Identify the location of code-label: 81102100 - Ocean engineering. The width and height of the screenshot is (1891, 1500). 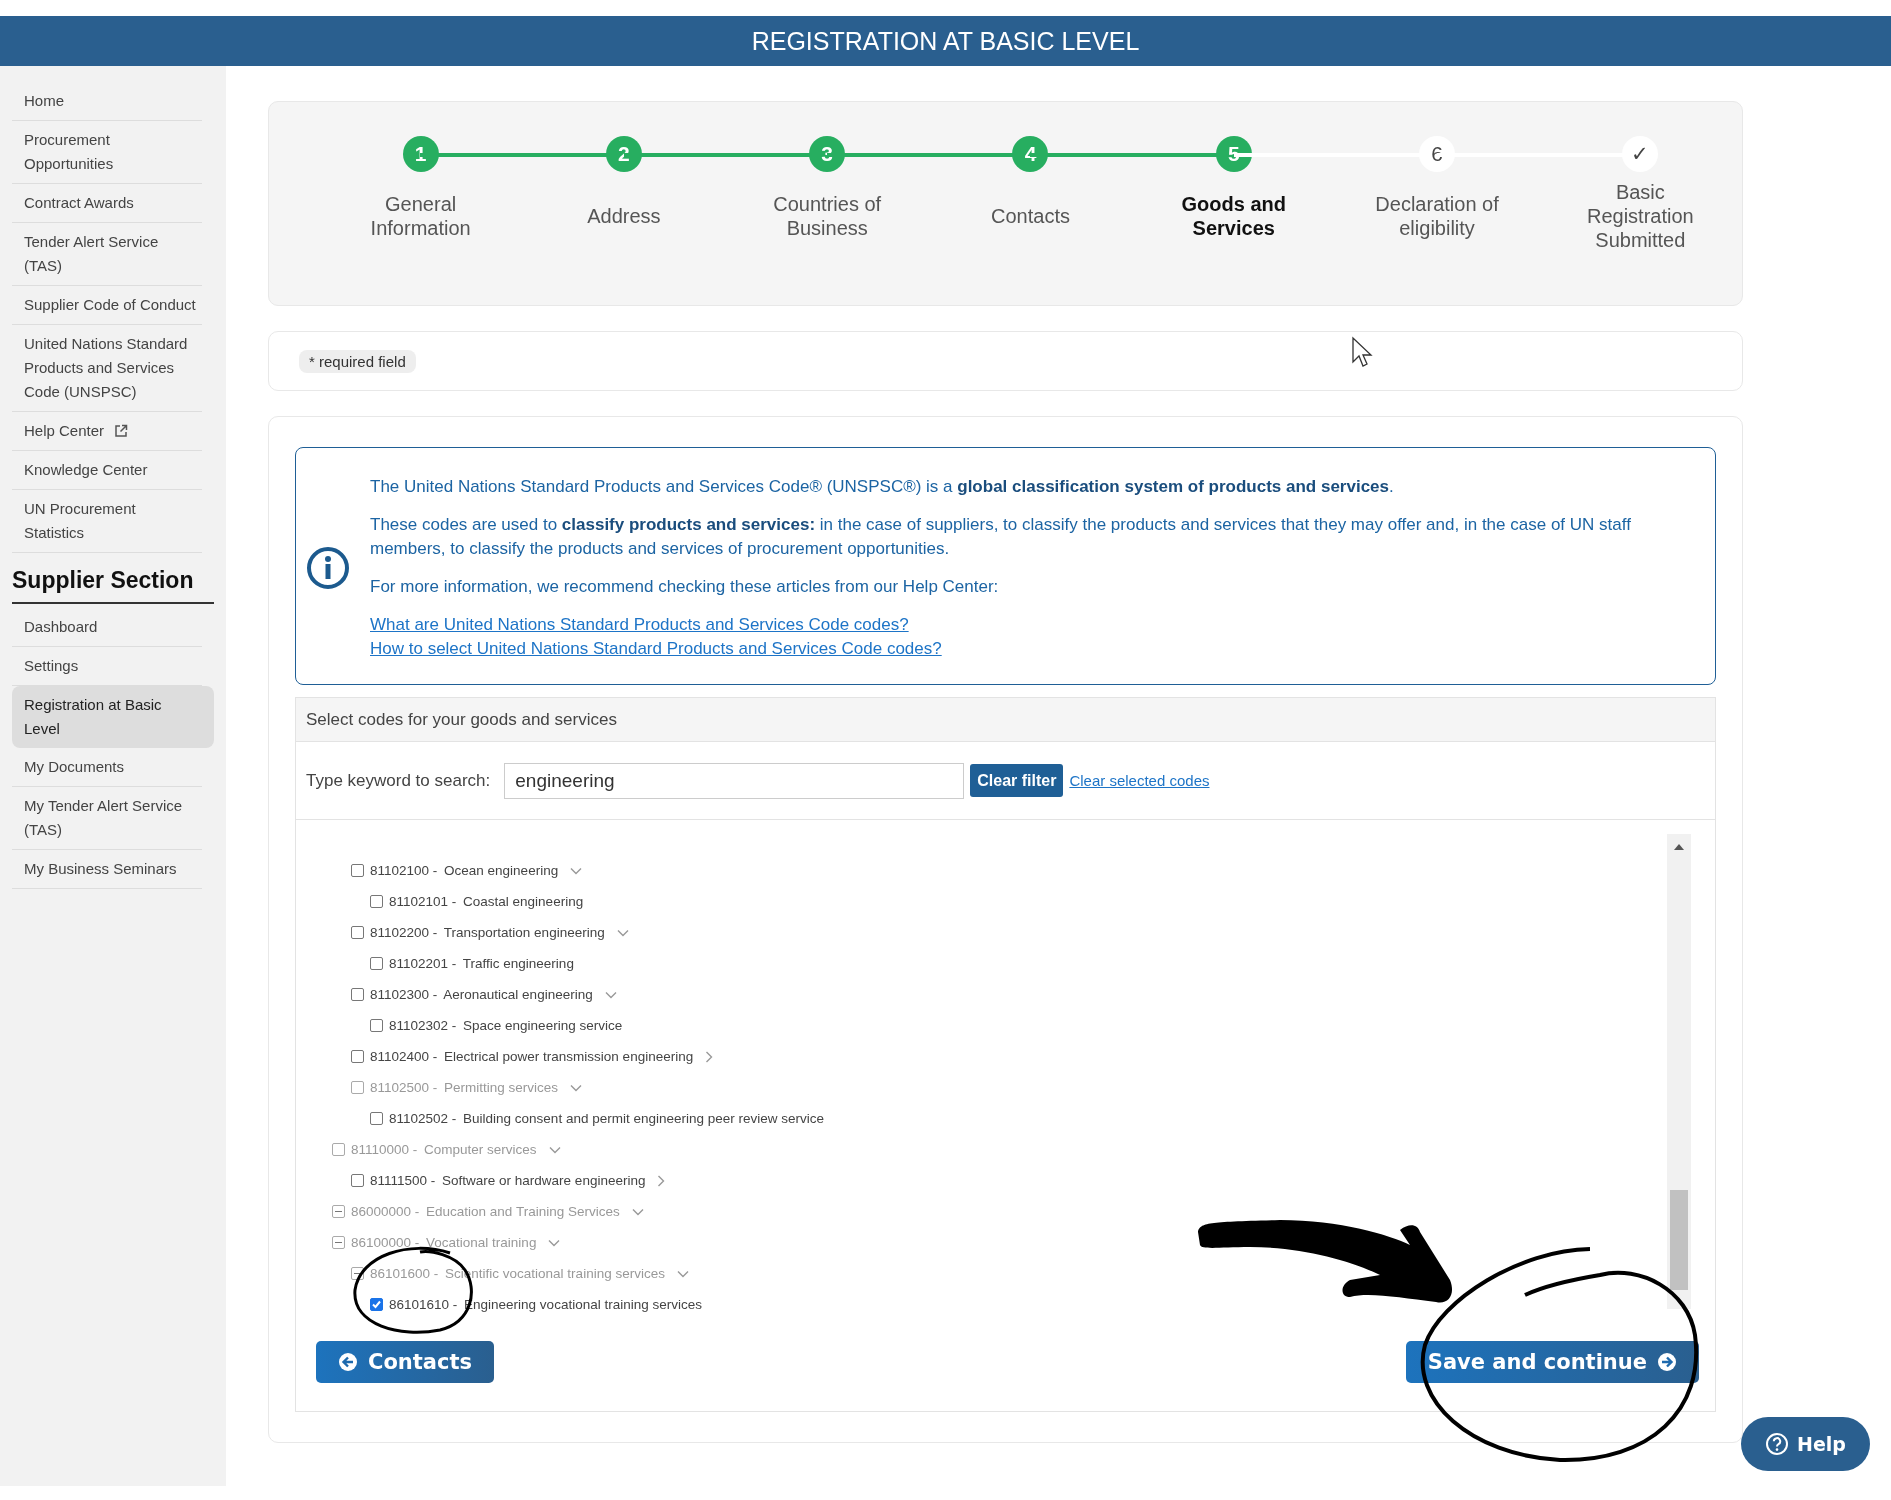
(464, 870).